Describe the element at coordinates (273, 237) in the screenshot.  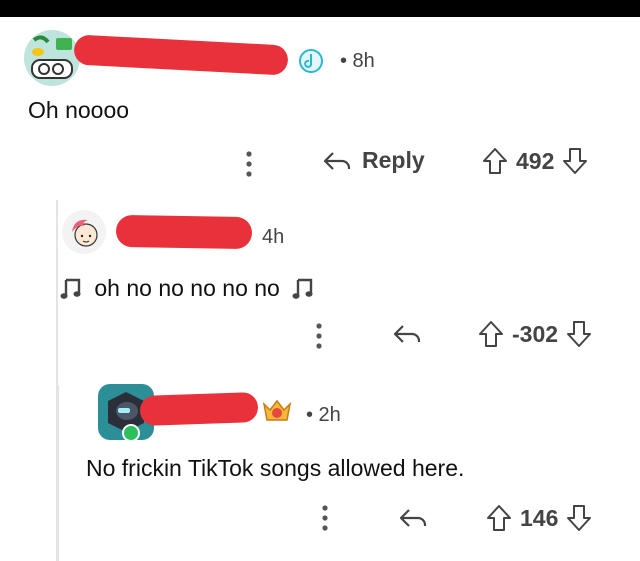
I see `comment-time: 4h` at that location.